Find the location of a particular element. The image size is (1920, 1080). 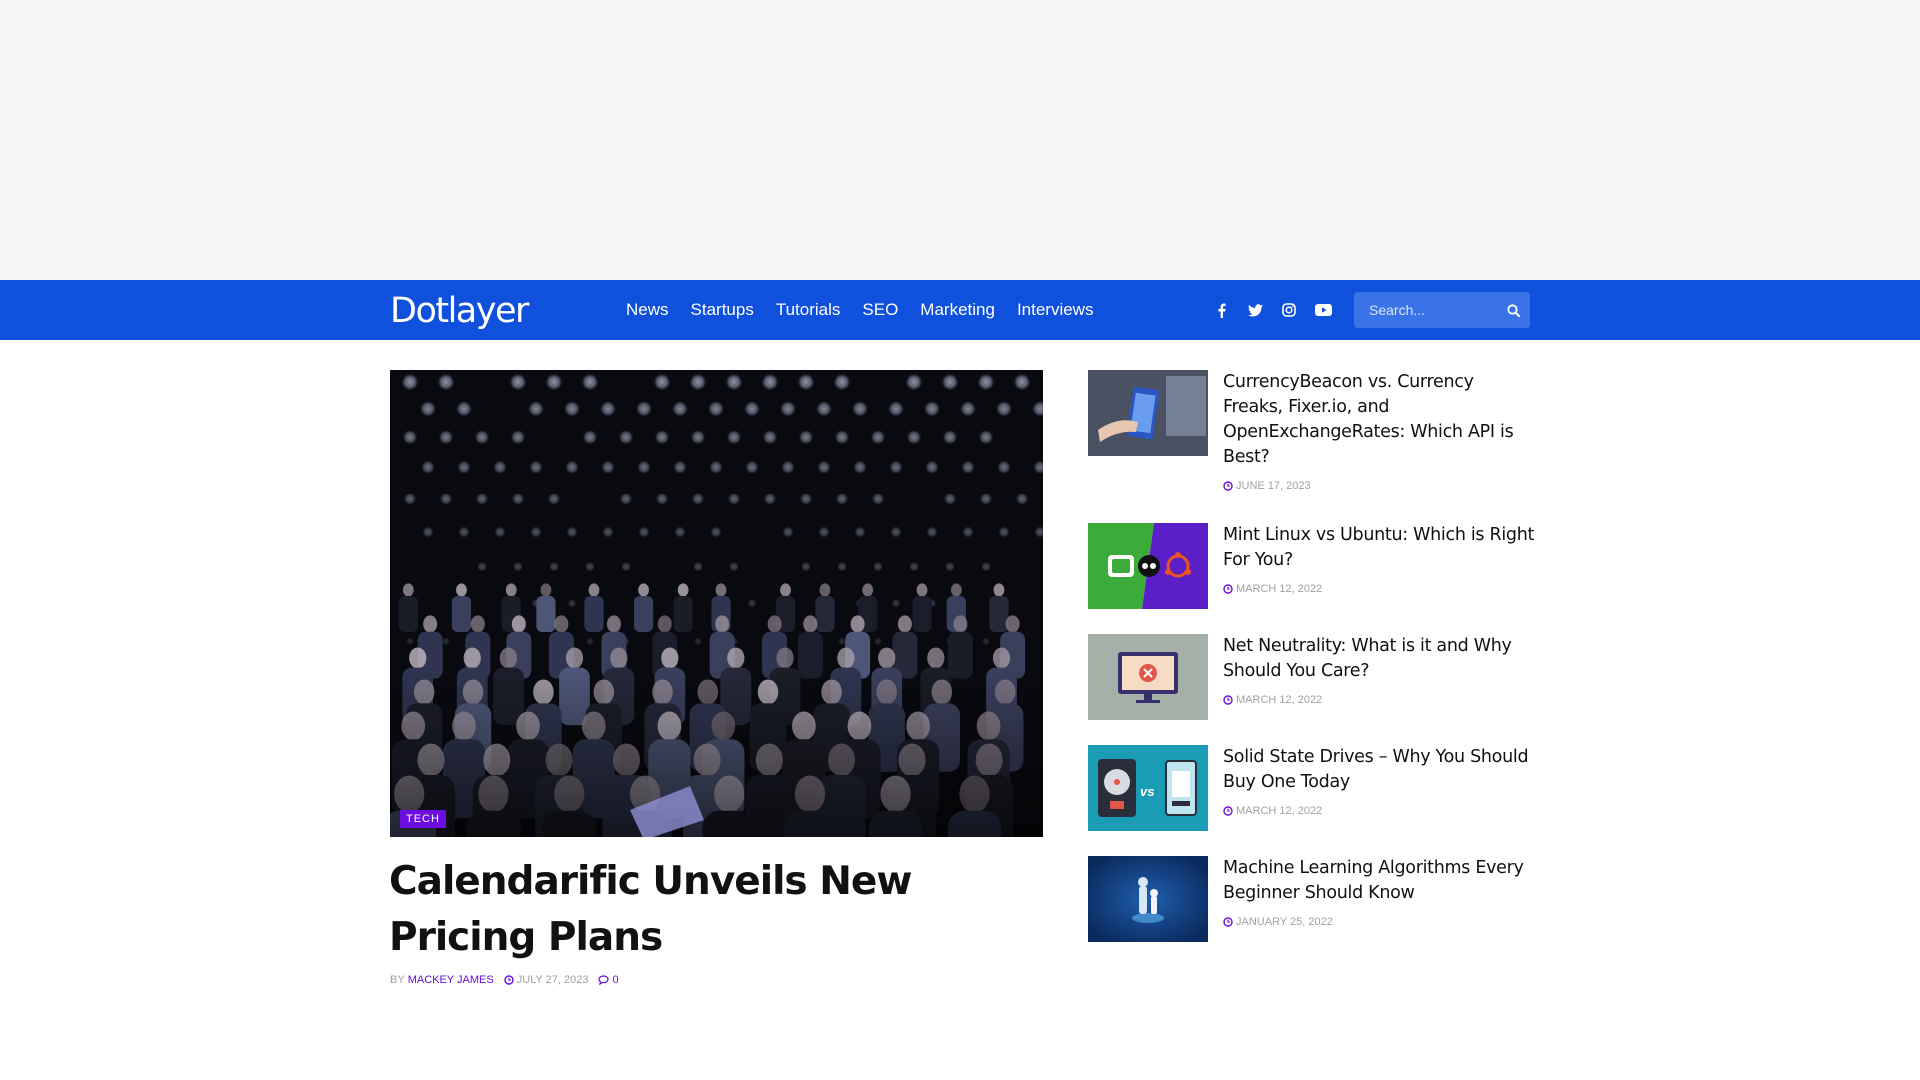

by-label: BY is located at coordinates (397, 980).